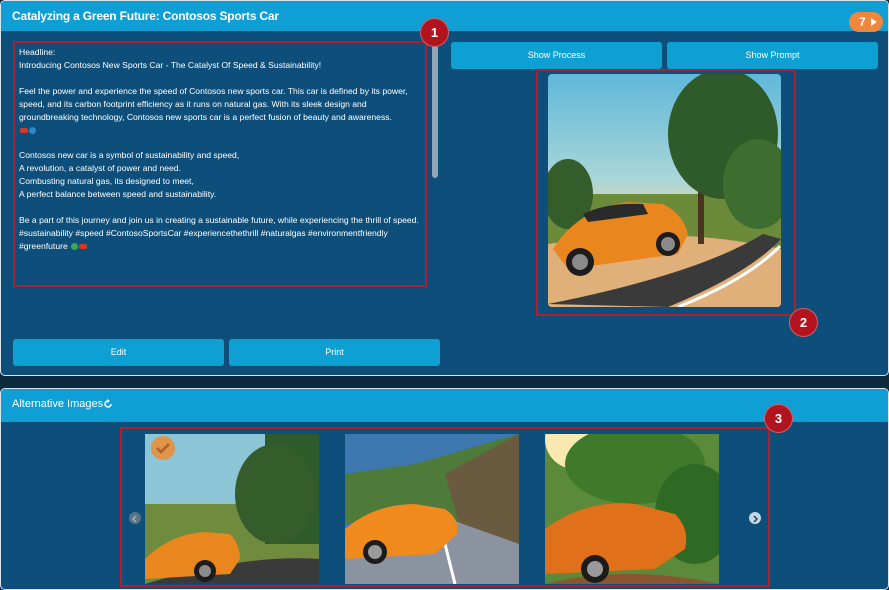 The width and height of the screenshot is (889, 590). What do you see at coordinates (75, 246) in the screenshot?
I see `globe-emoji-icon` at bounding box center [75, 246].